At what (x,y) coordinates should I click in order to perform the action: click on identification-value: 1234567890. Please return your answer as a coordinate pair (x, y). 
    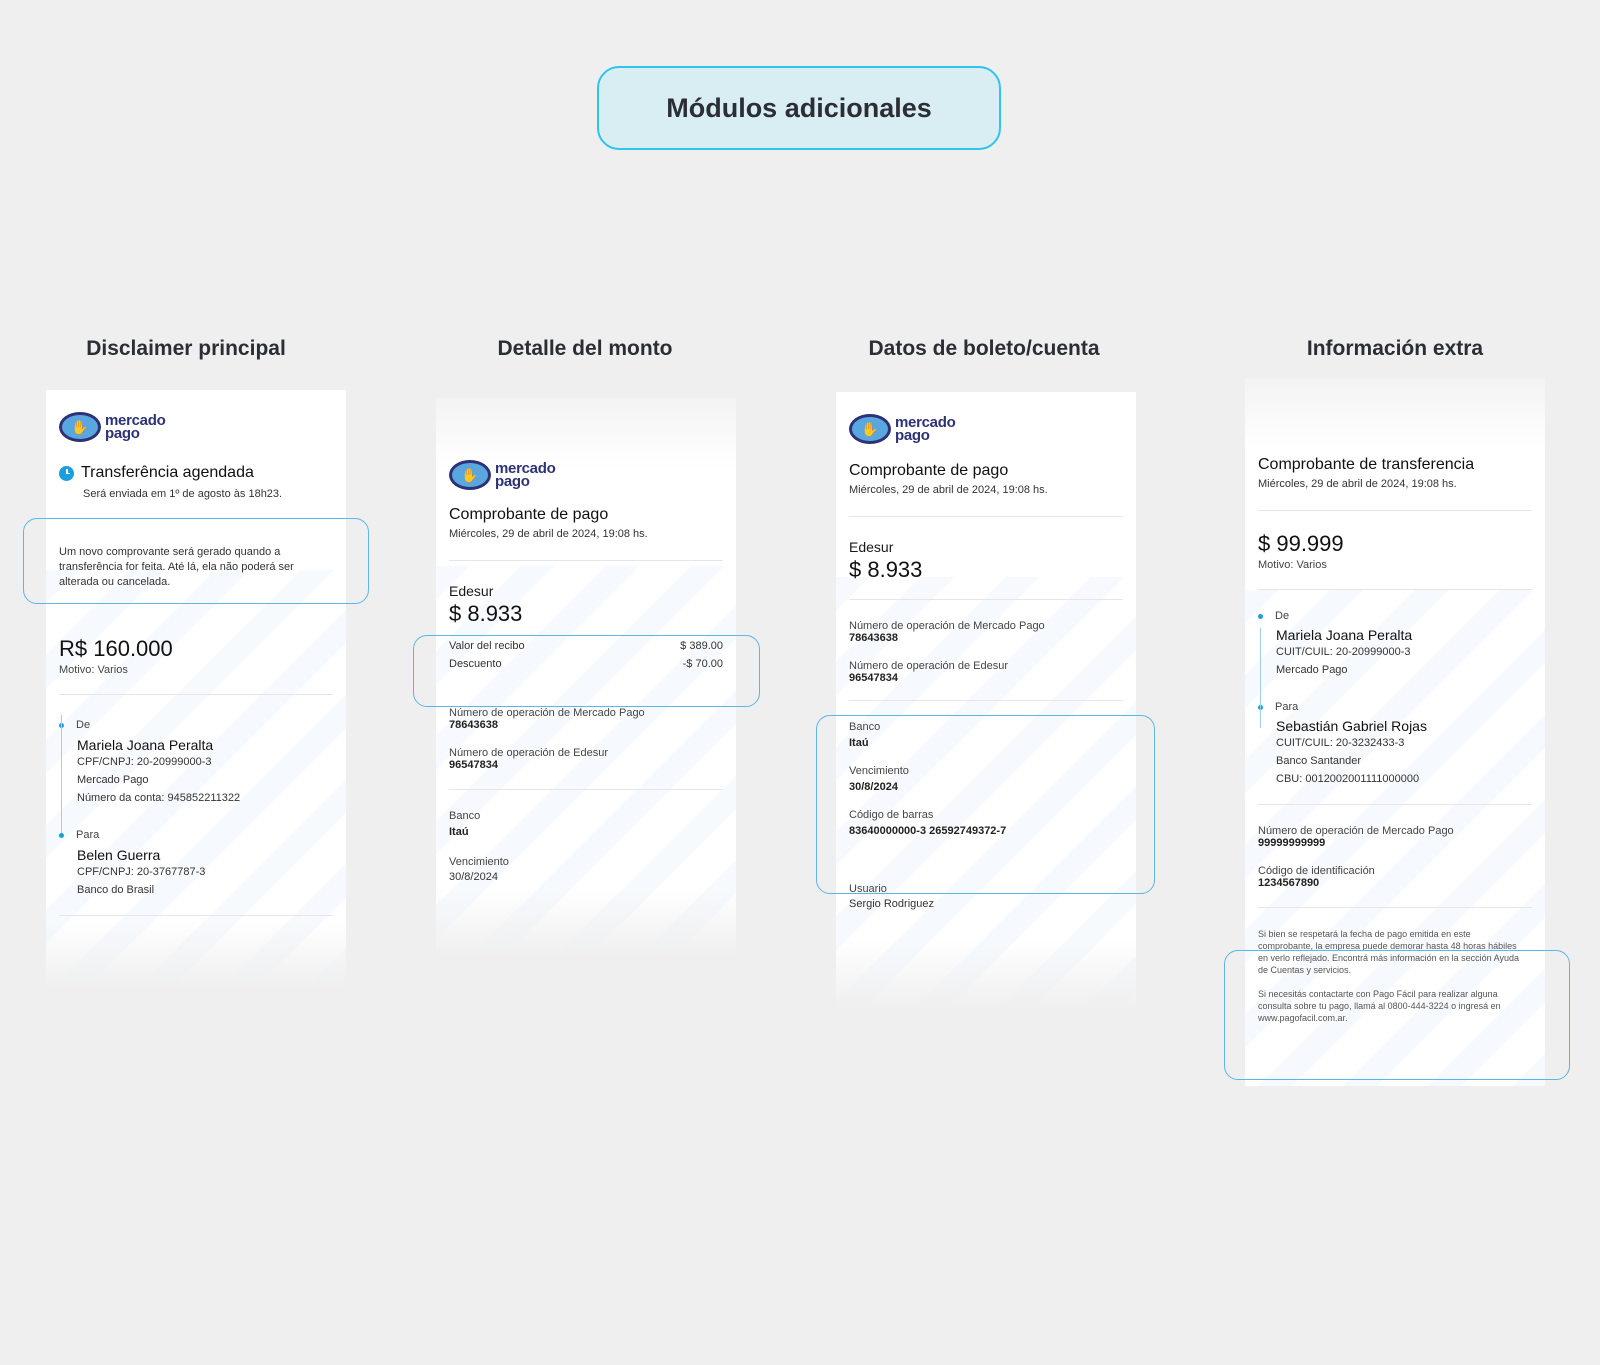
    Looking at the image, I should click on (1289, 883).